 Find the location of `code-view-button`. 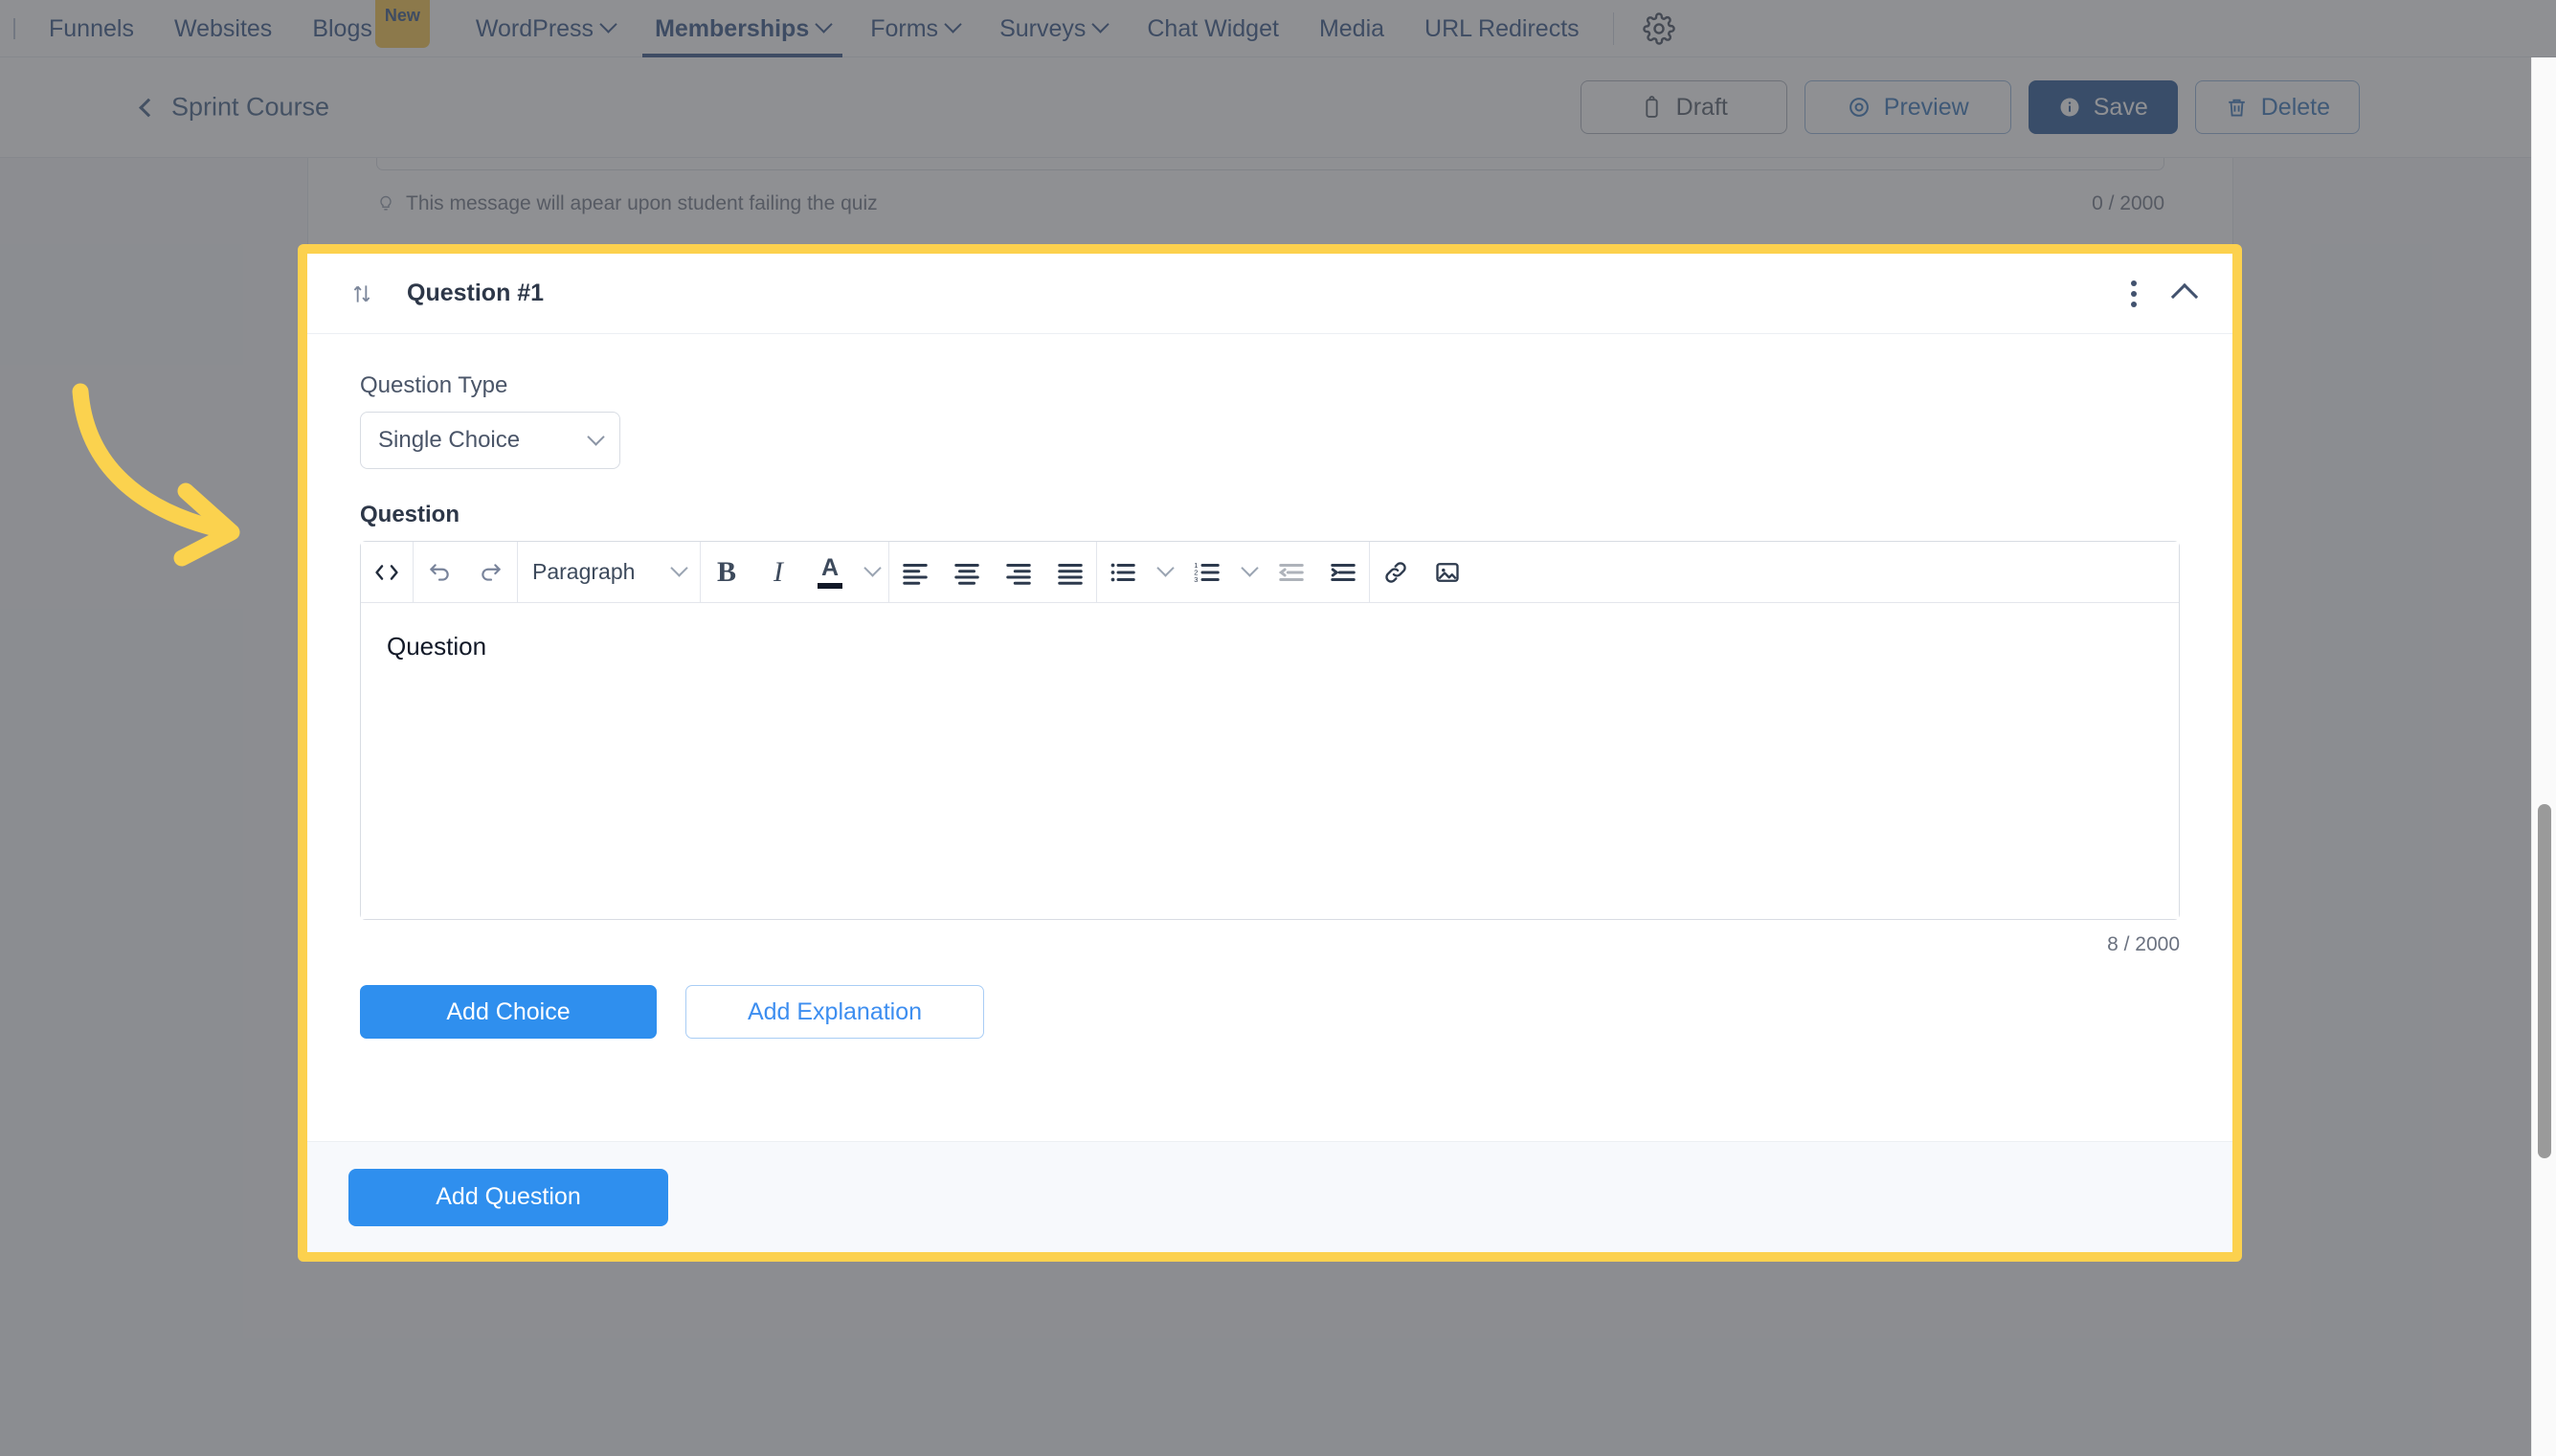

code-view-button is located at coordinates (387, 573).